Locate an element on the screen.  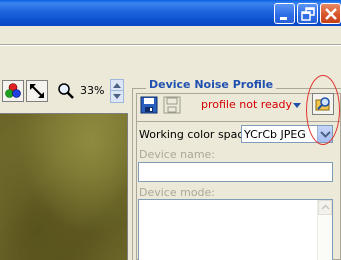
color-channels-icon is located at coordinates (13, 90).